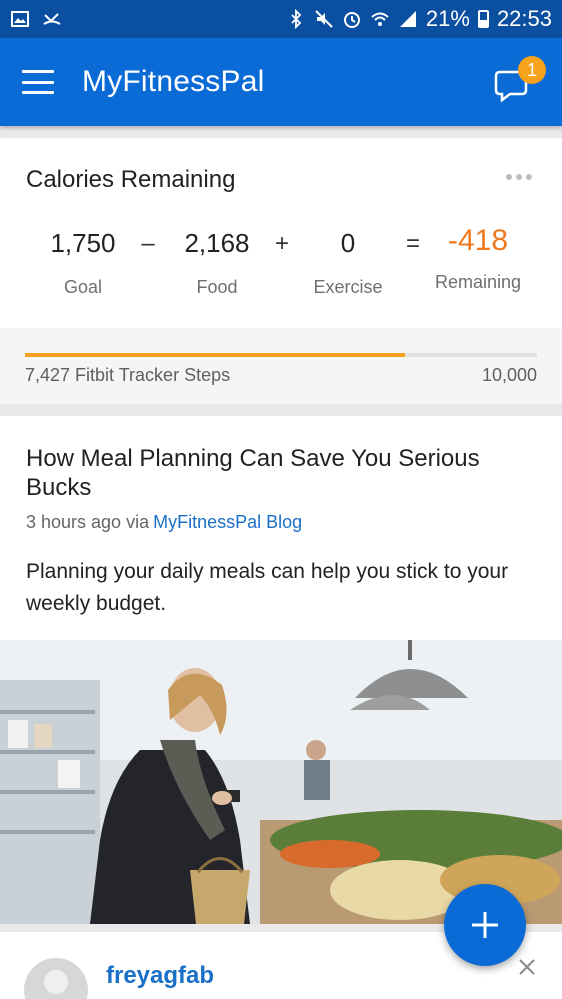 This screenshot has width=562, height=999. Describe the element at coordinates (447, 18) in the screenshot. I see `battery-percent: 21%` at that location.